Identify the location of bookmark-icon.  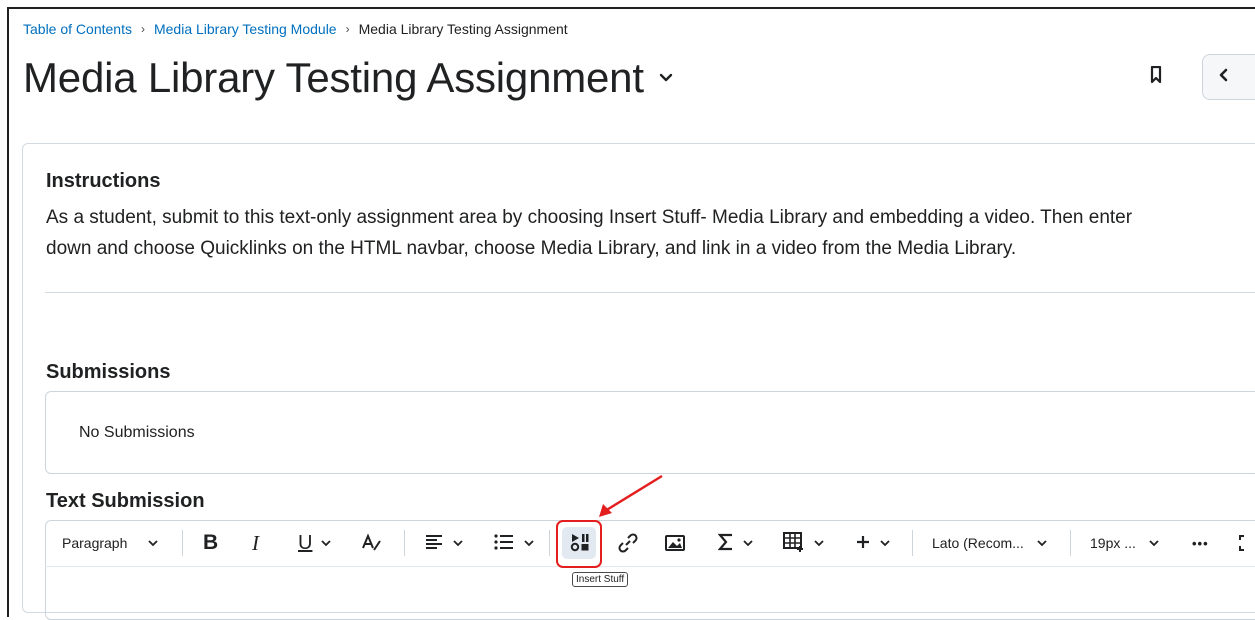
(1156, 77).